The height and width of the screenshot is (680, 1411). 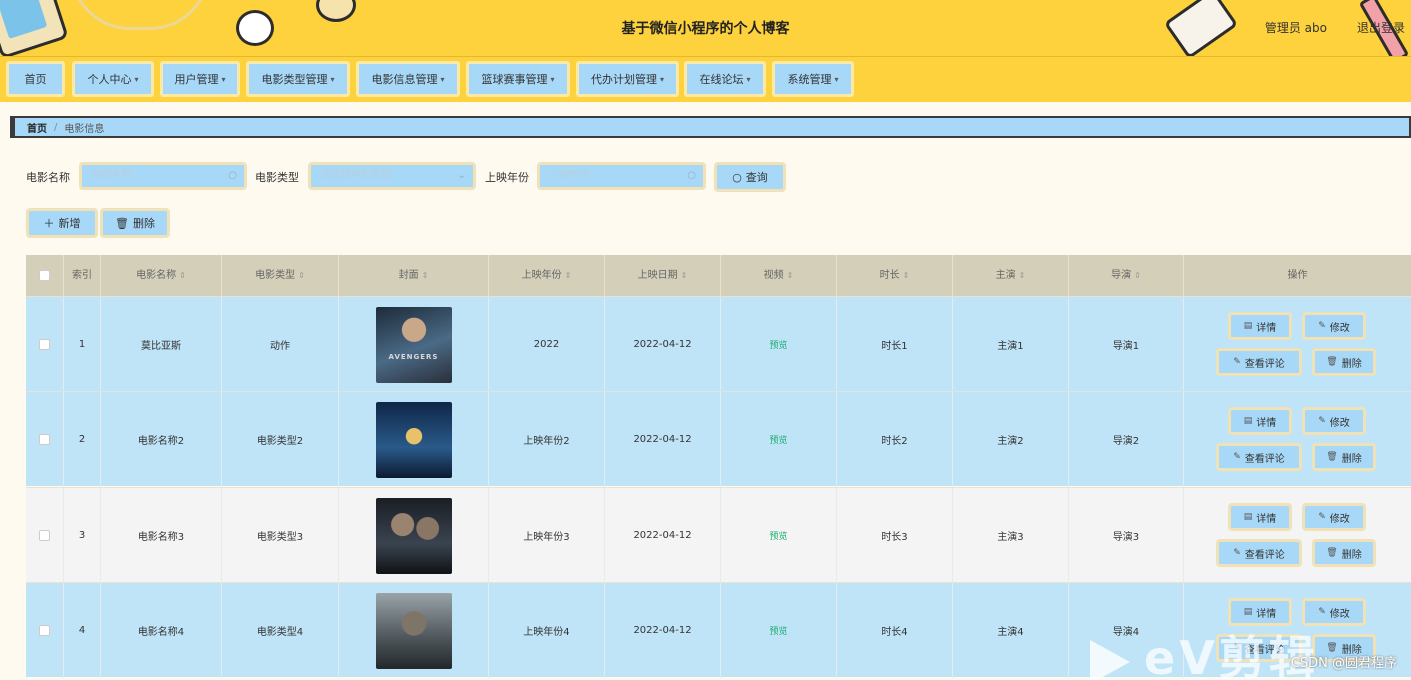 I want to click on release-year-cell: 上映年份3, so click(x=547, y=535).